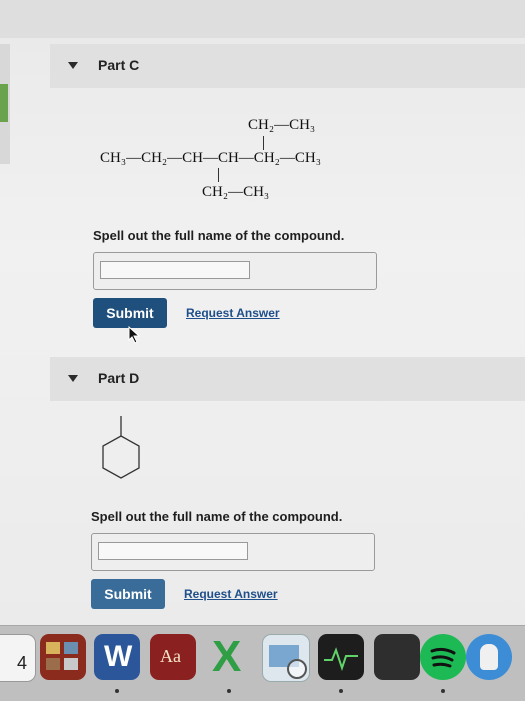 The image size is (525, 701). Describe the element at coordinates (210, 158) in the screenshot. I see `main-chain: CH₃—CH₂—CH—CH—CH₂—CH₃` at that location.